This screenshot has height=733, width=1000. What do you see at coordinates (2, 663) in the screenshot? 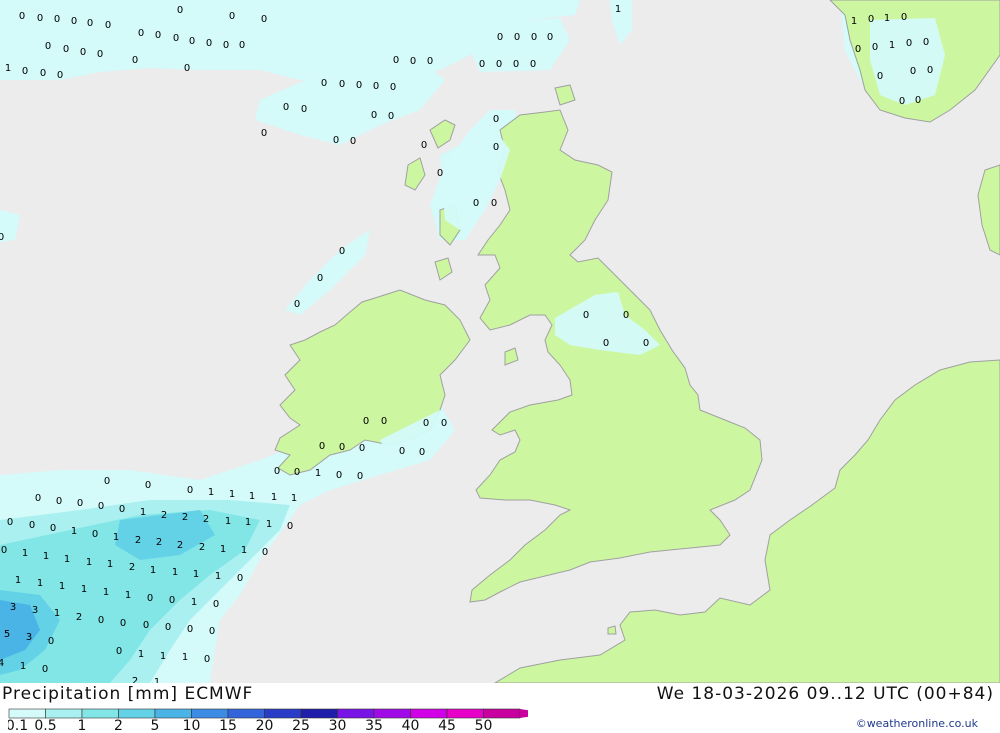
I see `precip-value-label: 4` at bounding box center [2, 663].